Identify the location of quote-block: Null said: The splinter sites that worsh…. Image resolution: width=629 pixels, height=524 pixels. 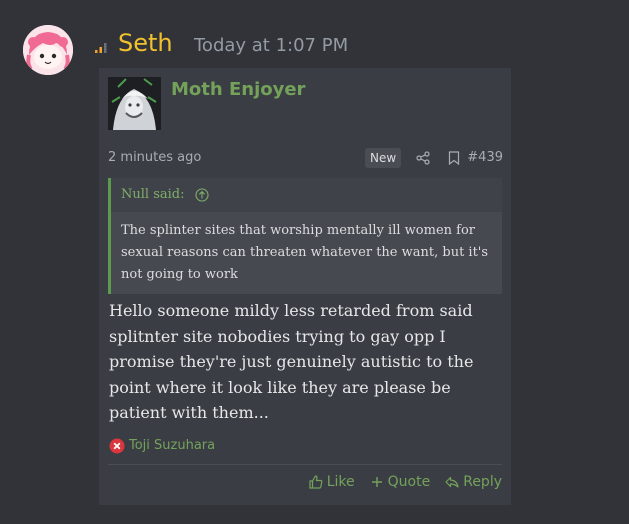
(305, 236).